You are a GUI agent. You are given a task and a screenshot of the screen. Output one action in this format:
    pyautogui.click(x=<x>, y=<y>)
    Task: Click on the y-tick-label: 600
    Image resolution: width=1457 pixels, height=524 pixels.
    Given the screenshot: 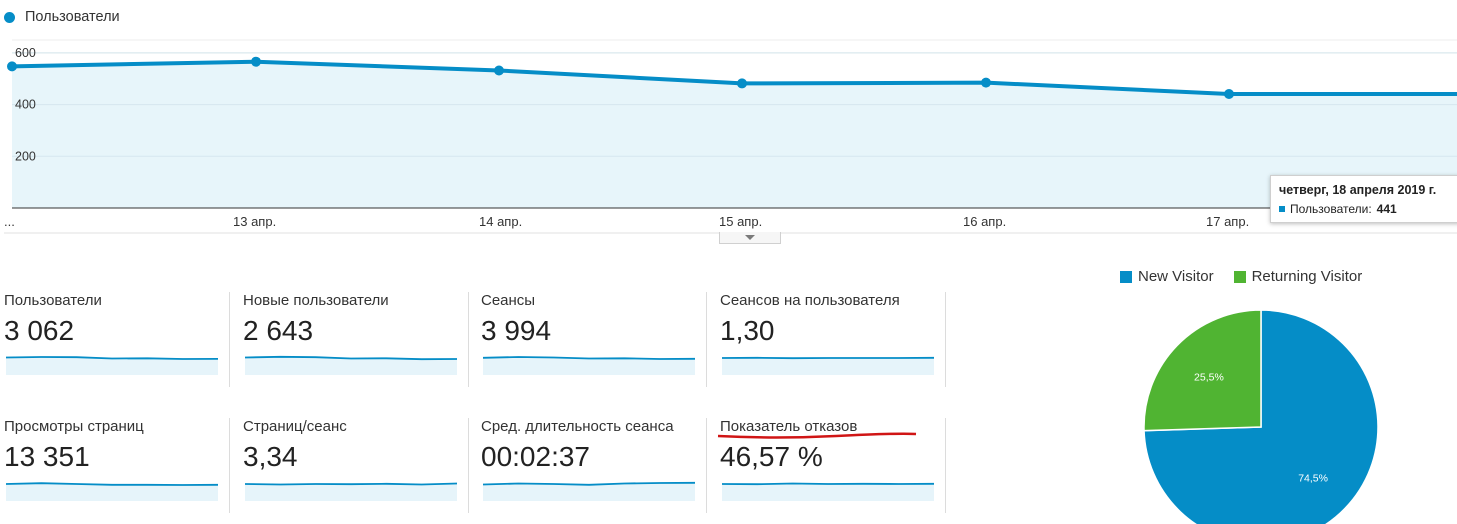 What is the action you would take?
    pyautogui.click(x=25, y=53)
    